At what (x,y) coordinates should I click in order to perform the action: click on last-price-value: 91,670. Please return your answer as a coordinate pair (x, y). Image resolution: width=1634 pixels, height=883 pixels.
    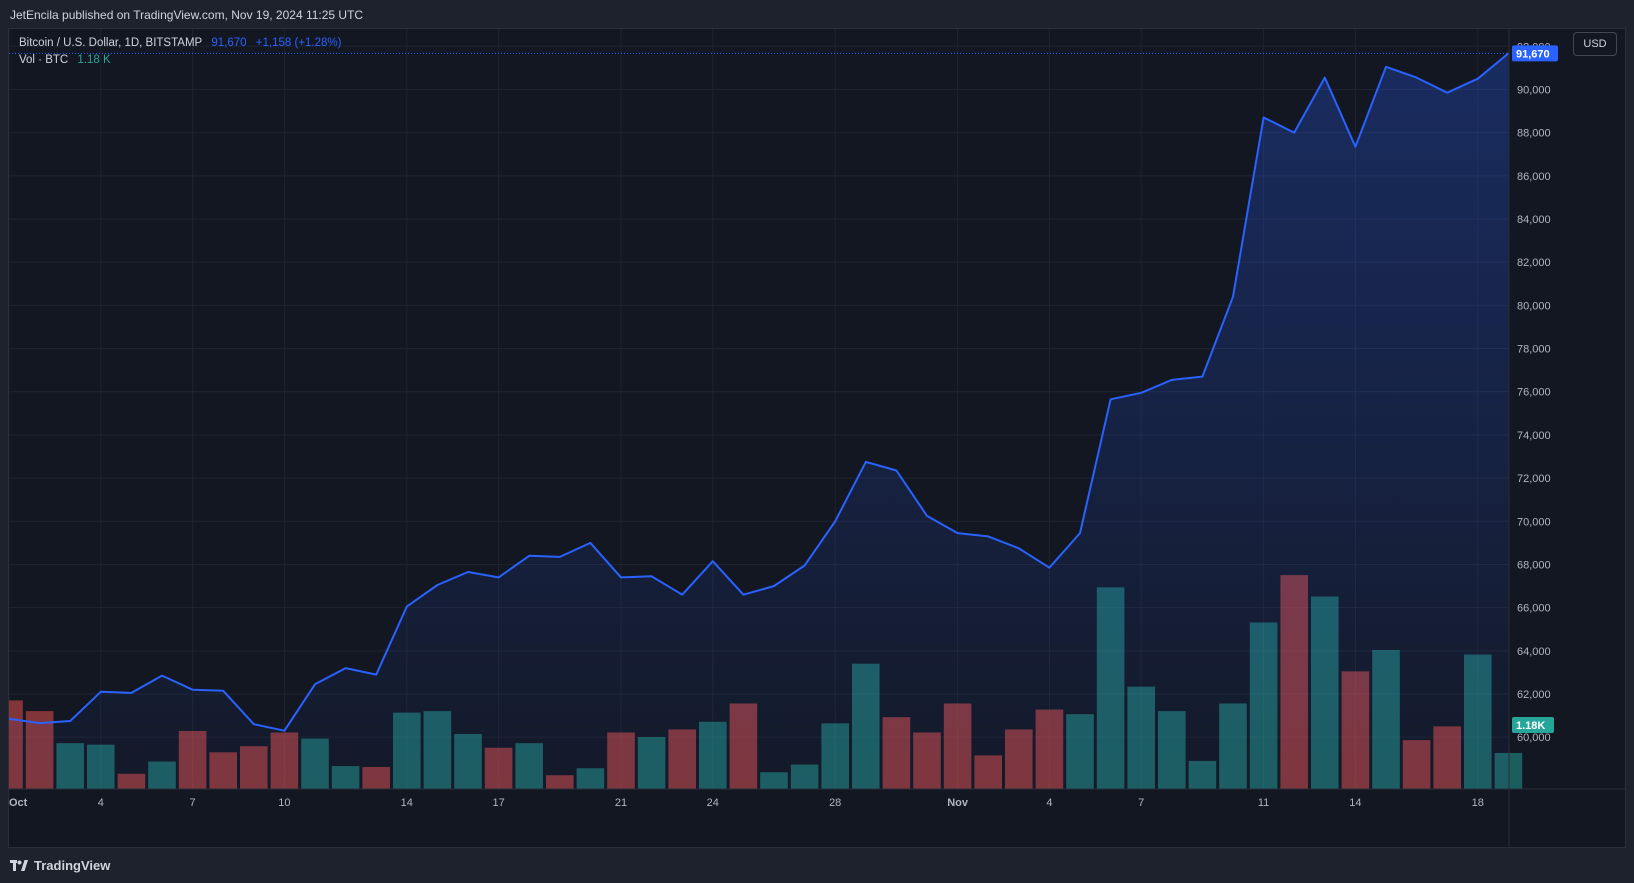
    Looking at the image, I should click on (229, 43).